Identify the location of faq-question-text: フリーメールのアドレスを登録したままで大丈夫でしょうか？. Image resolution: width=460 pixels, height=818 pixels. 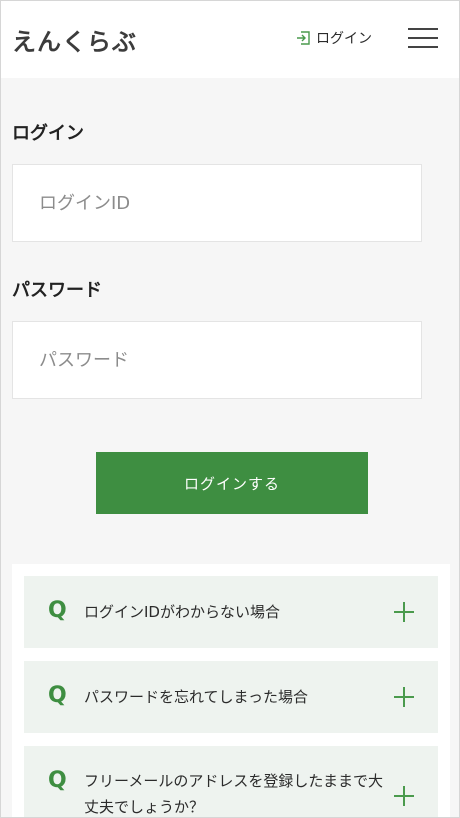
(233, 794).